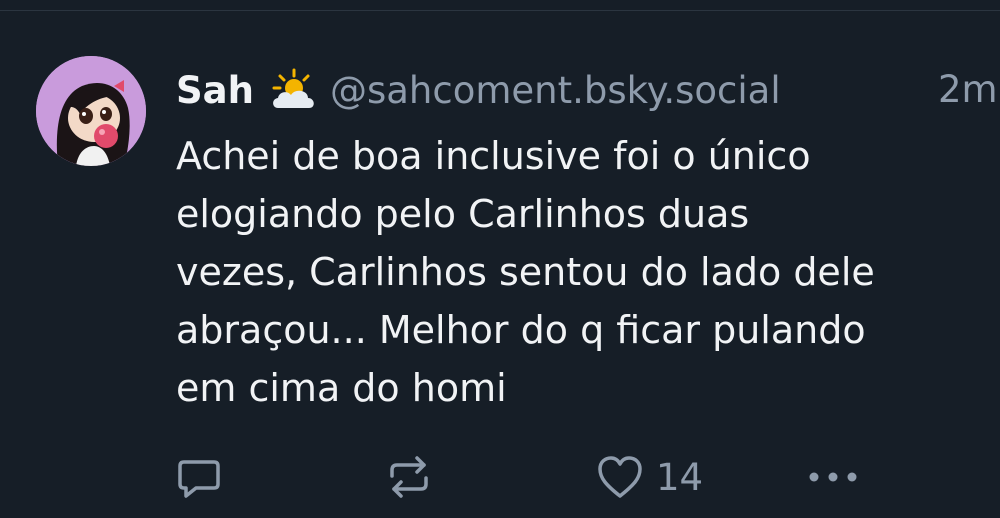 Image resolution: width=1000 pixels, height=518 pixels. I want to click on post-header: Sah @sahcoment.bsky.social, so click(478, 90).